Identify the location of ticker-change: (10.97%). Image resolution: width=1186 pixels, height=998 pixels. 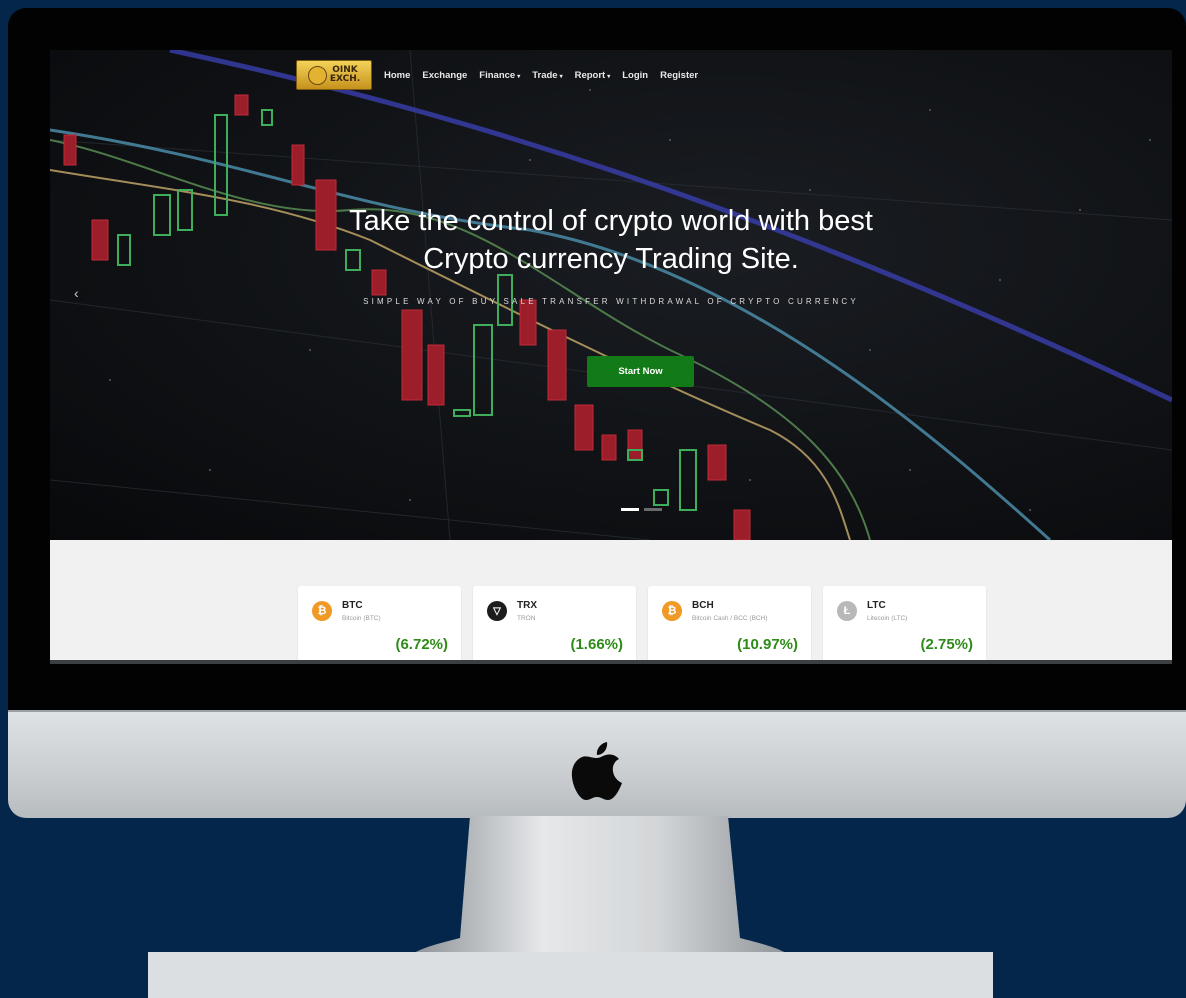
(767, 644).